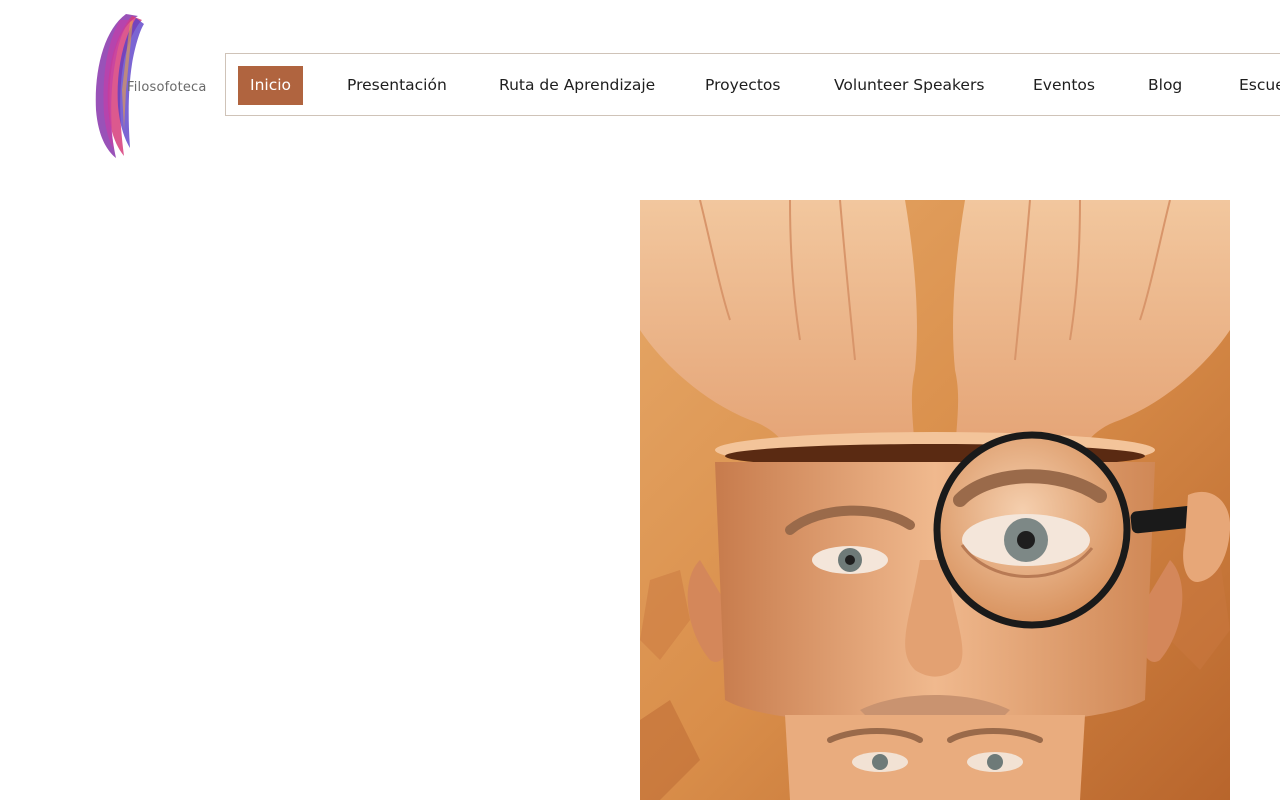 This screenshot has width=1280, height=800. Describe the element at coordinates (1165, 85) in the screenshot. I see `nav-item-blog: Blog` at that location.